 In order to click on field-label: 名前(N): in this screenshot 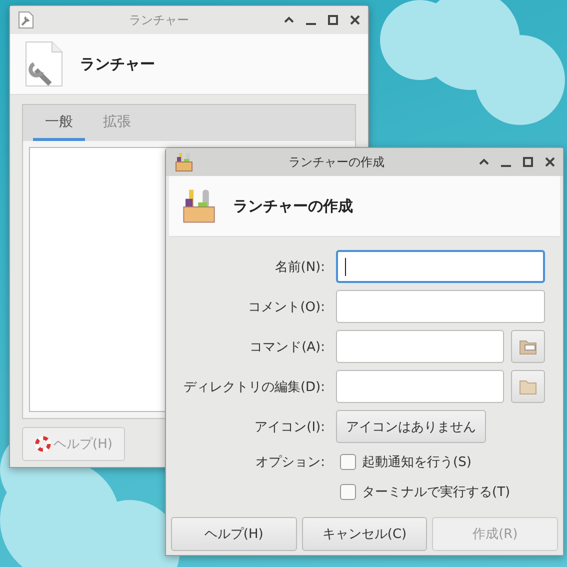, I will do `click(299, 267)`.